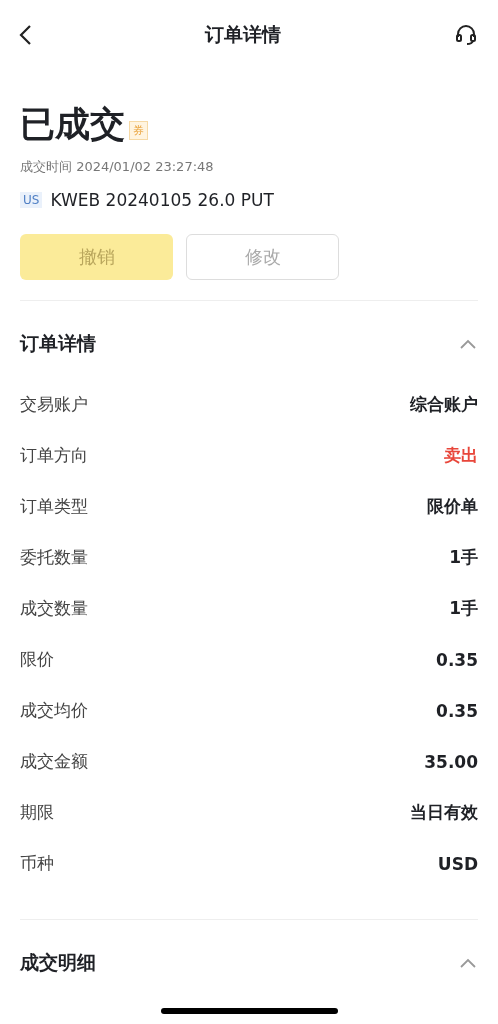 This screenshot has width=498, height=1024. I want to click on field-value: 当日有效, so click(444, 812).